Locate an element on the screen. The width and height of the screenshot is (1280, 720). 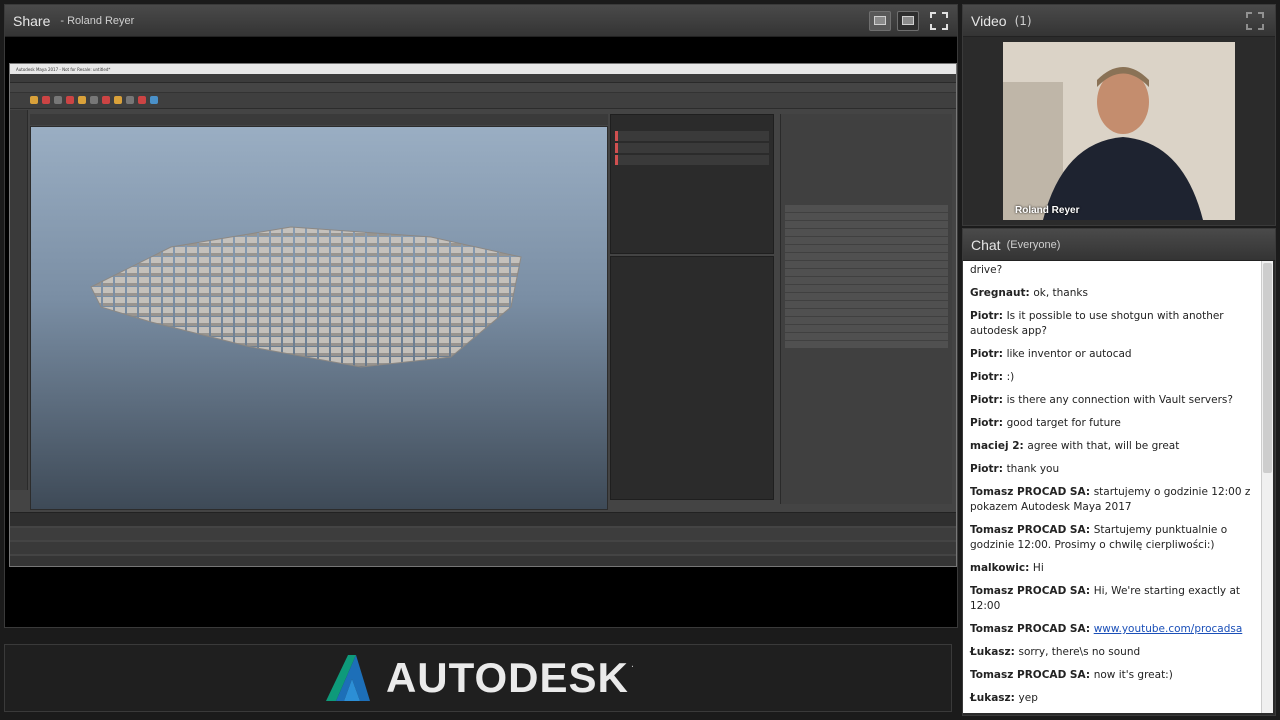
chat-text: ok, thanks is located at coordinates (1060, 293).